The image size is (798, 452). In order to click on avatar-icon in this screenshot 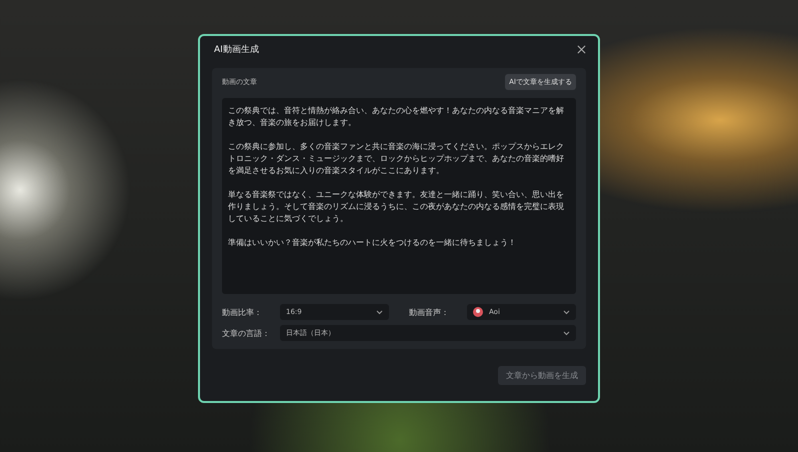, I will do `click(478, 312)`.